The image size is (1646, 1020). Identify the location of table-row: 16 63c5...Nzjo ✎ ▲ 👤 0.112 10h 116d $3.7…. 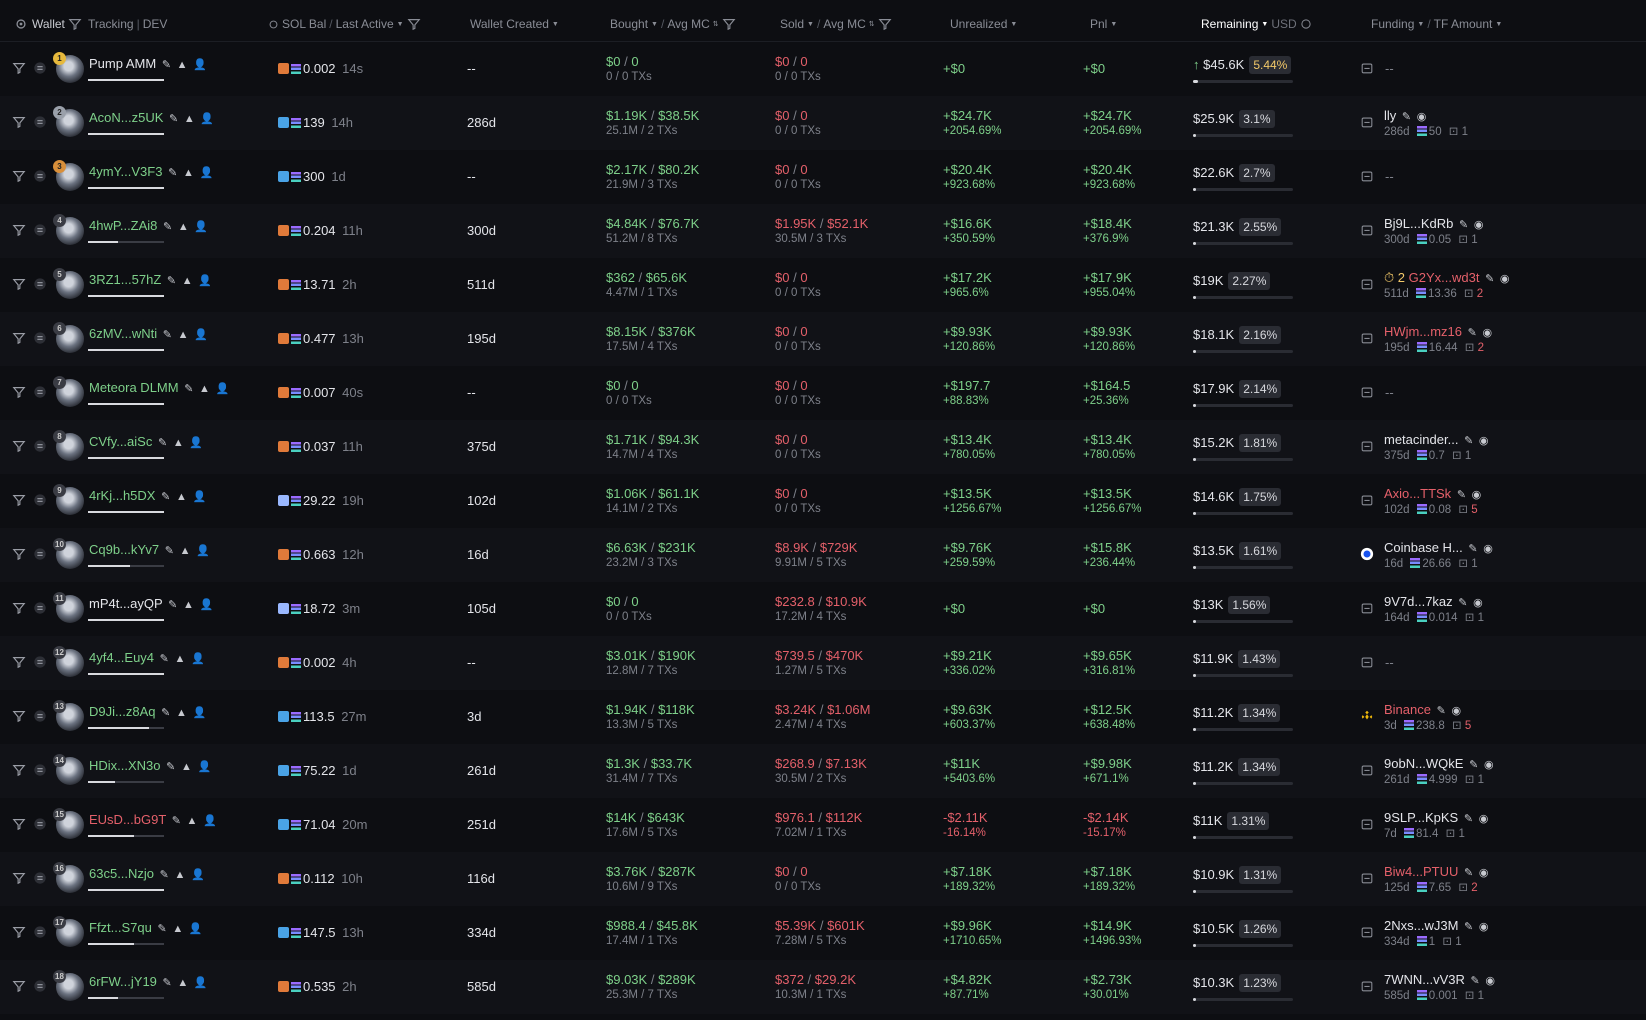
(823, 879).